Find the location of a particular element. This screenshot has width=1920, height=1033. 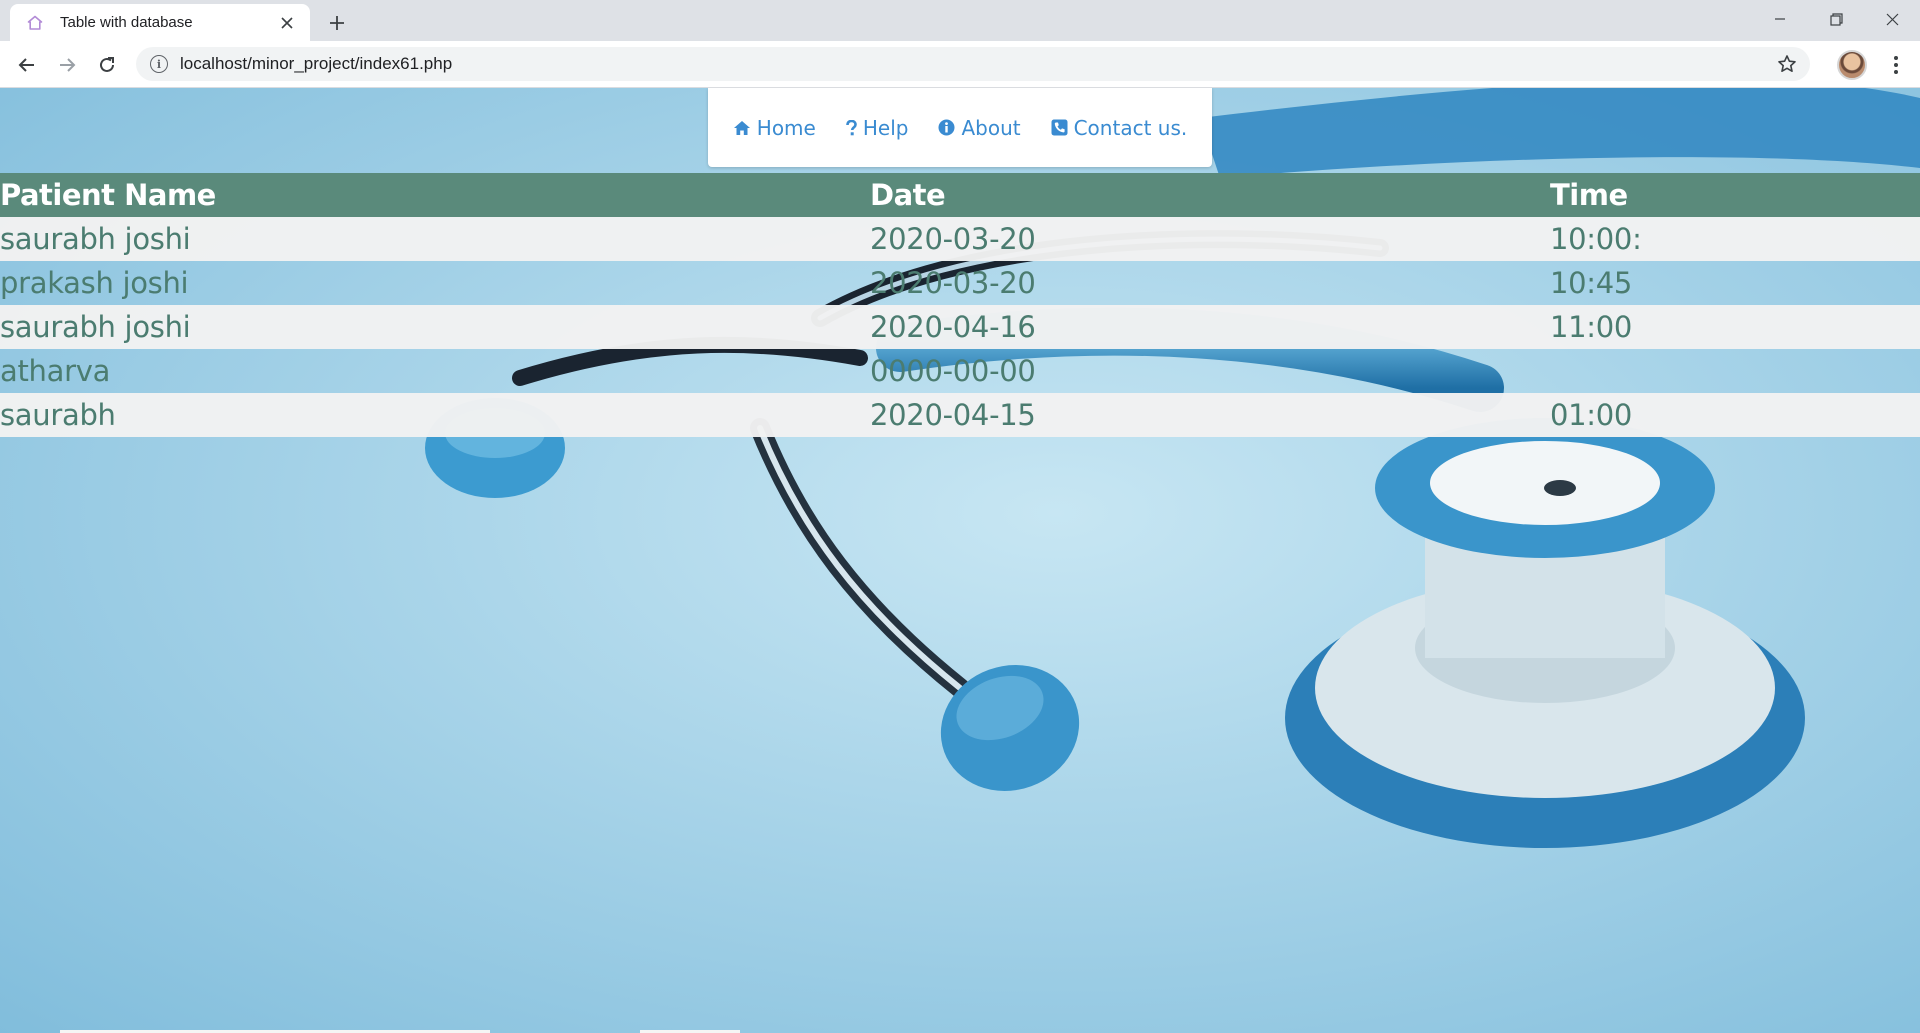

bookmark-star-icon is located at coordinates (1787, 64).